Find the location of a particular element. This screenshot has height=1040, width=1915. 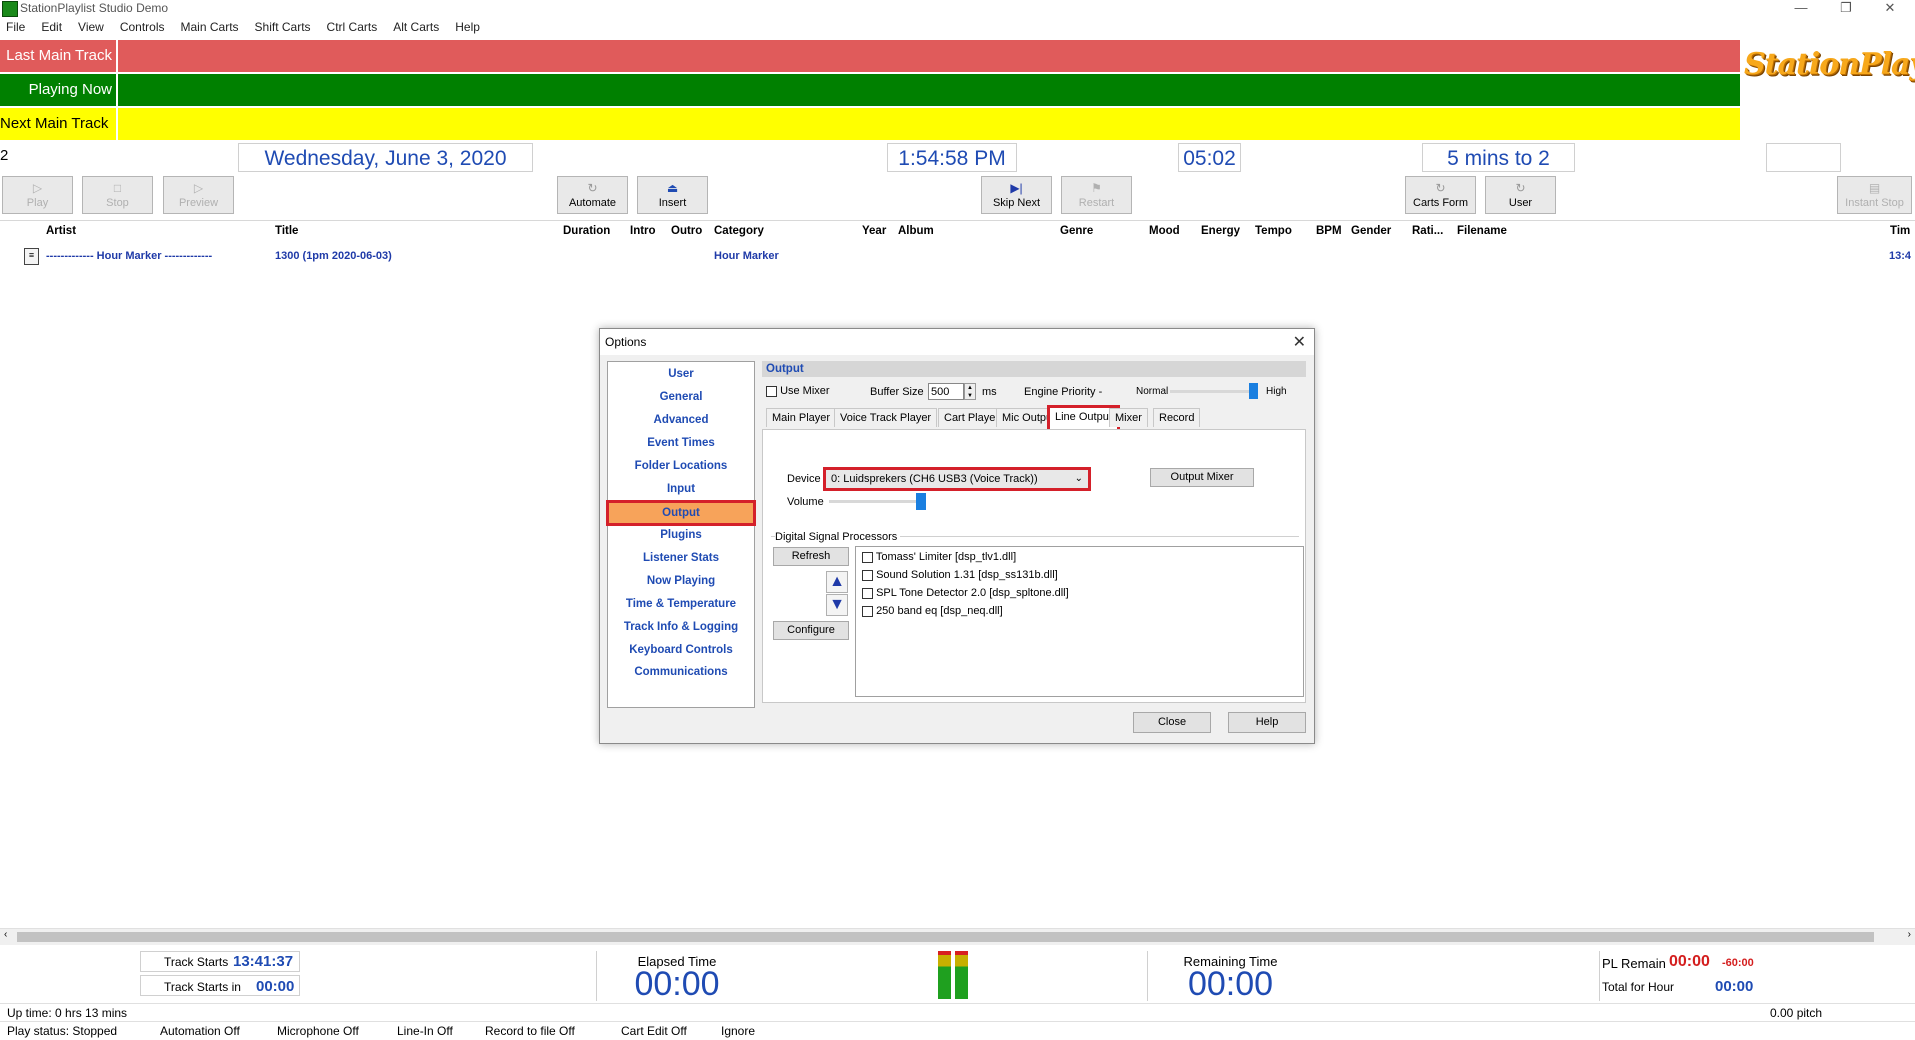

close-window-button: ✕ is located at coordinates (1890, 8).